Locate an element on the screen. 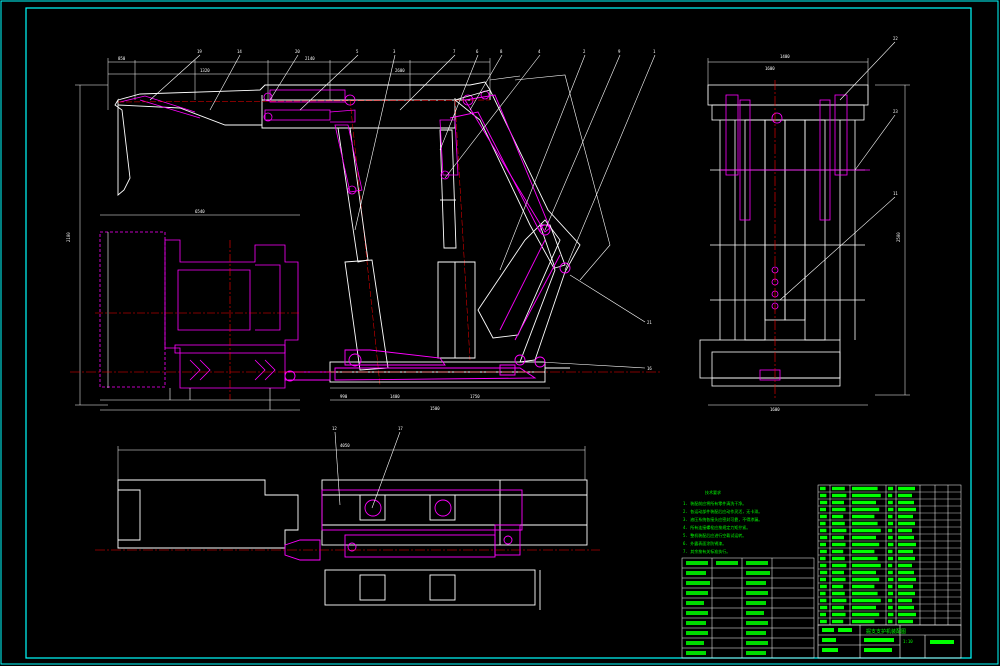 The height and width of the screenshot is (666, 1000). plan-view is located at coordinates (347, 528).